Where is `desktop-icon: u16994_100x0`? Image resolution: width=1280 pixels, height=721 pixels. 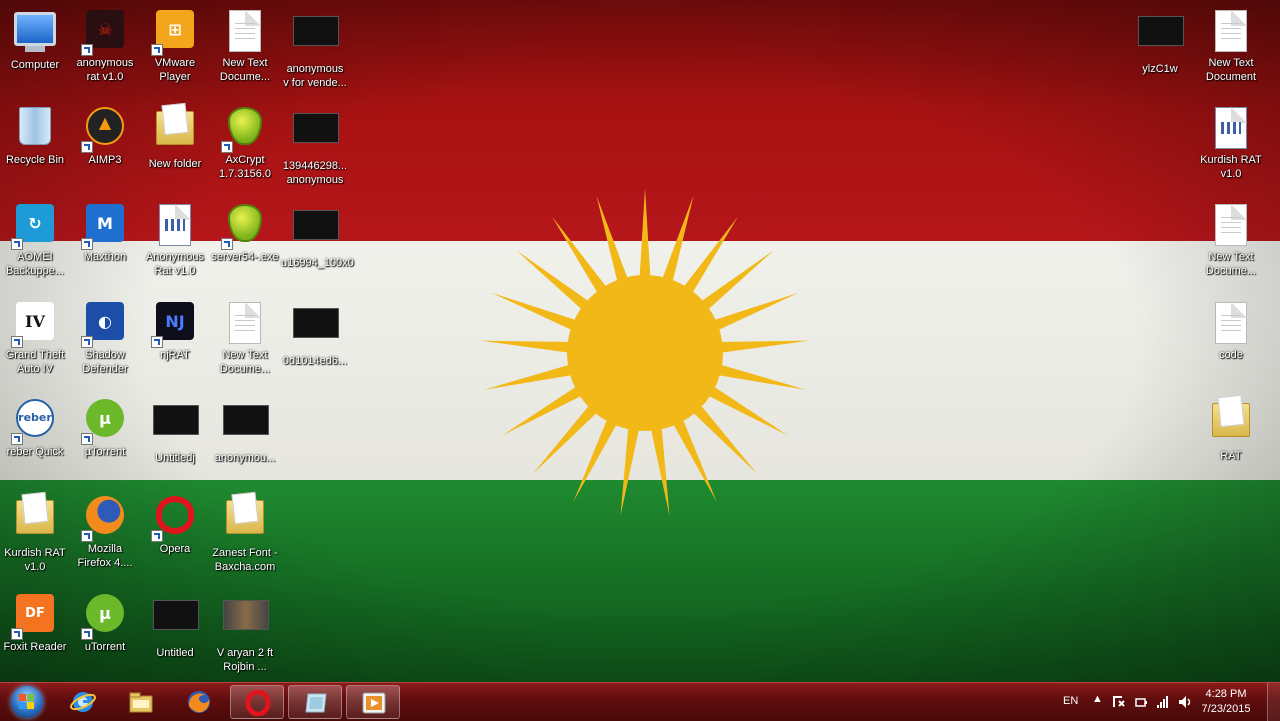 desktop-icon: u16994_100x0 is located at coordinates (316, 235).